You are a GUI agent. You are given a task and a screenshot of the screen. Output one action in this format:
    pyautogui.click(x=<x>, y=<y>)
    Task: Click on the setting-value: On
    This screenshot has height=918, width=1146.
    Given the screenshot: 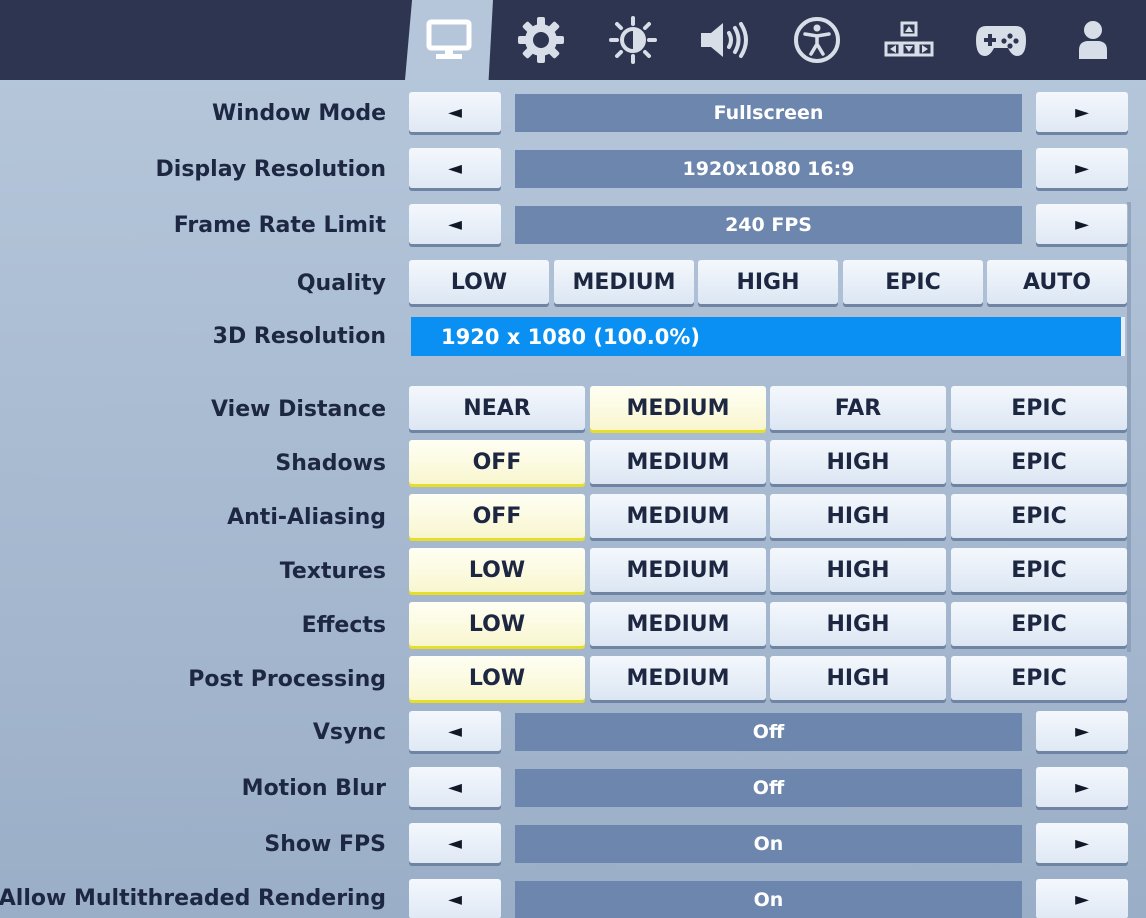 What is the action you would take?
    pyautogui.click(x=768, y=844)
    